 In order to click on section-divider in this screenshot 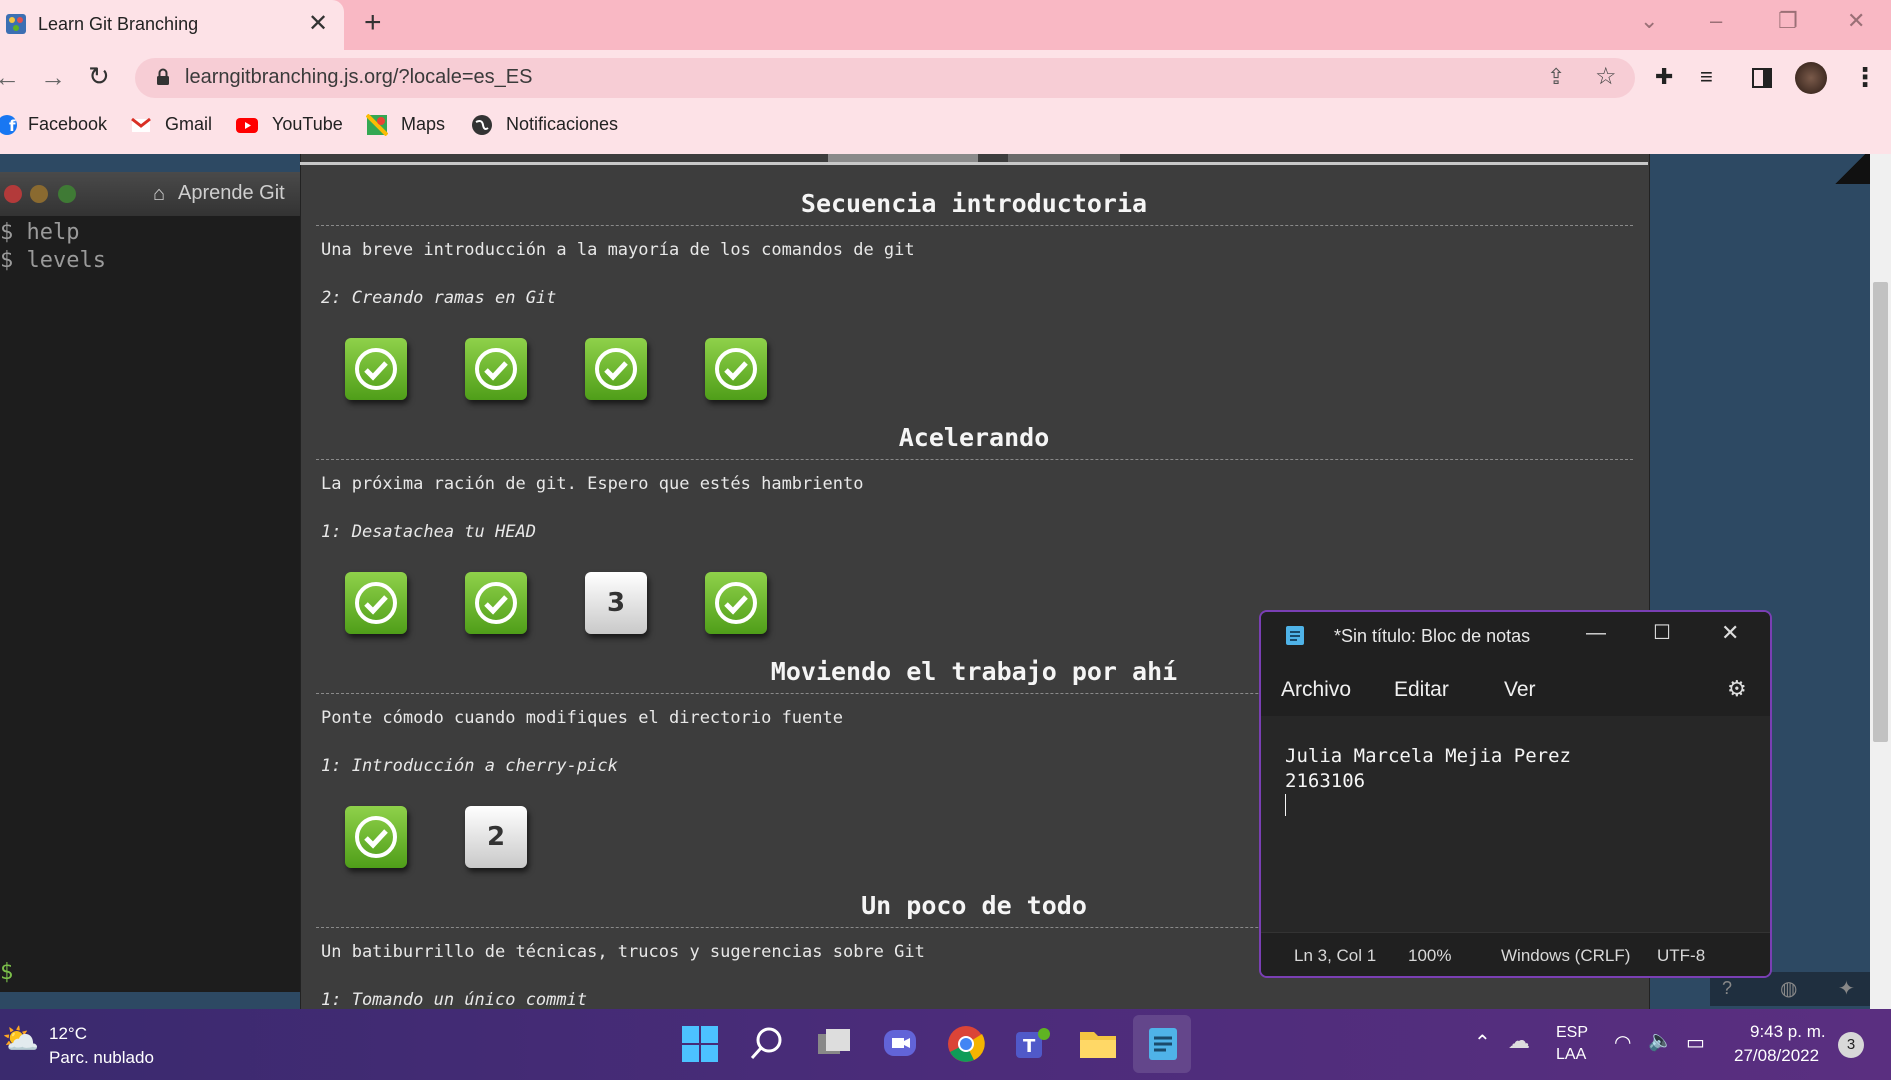, I will do `click(974, 459)`.